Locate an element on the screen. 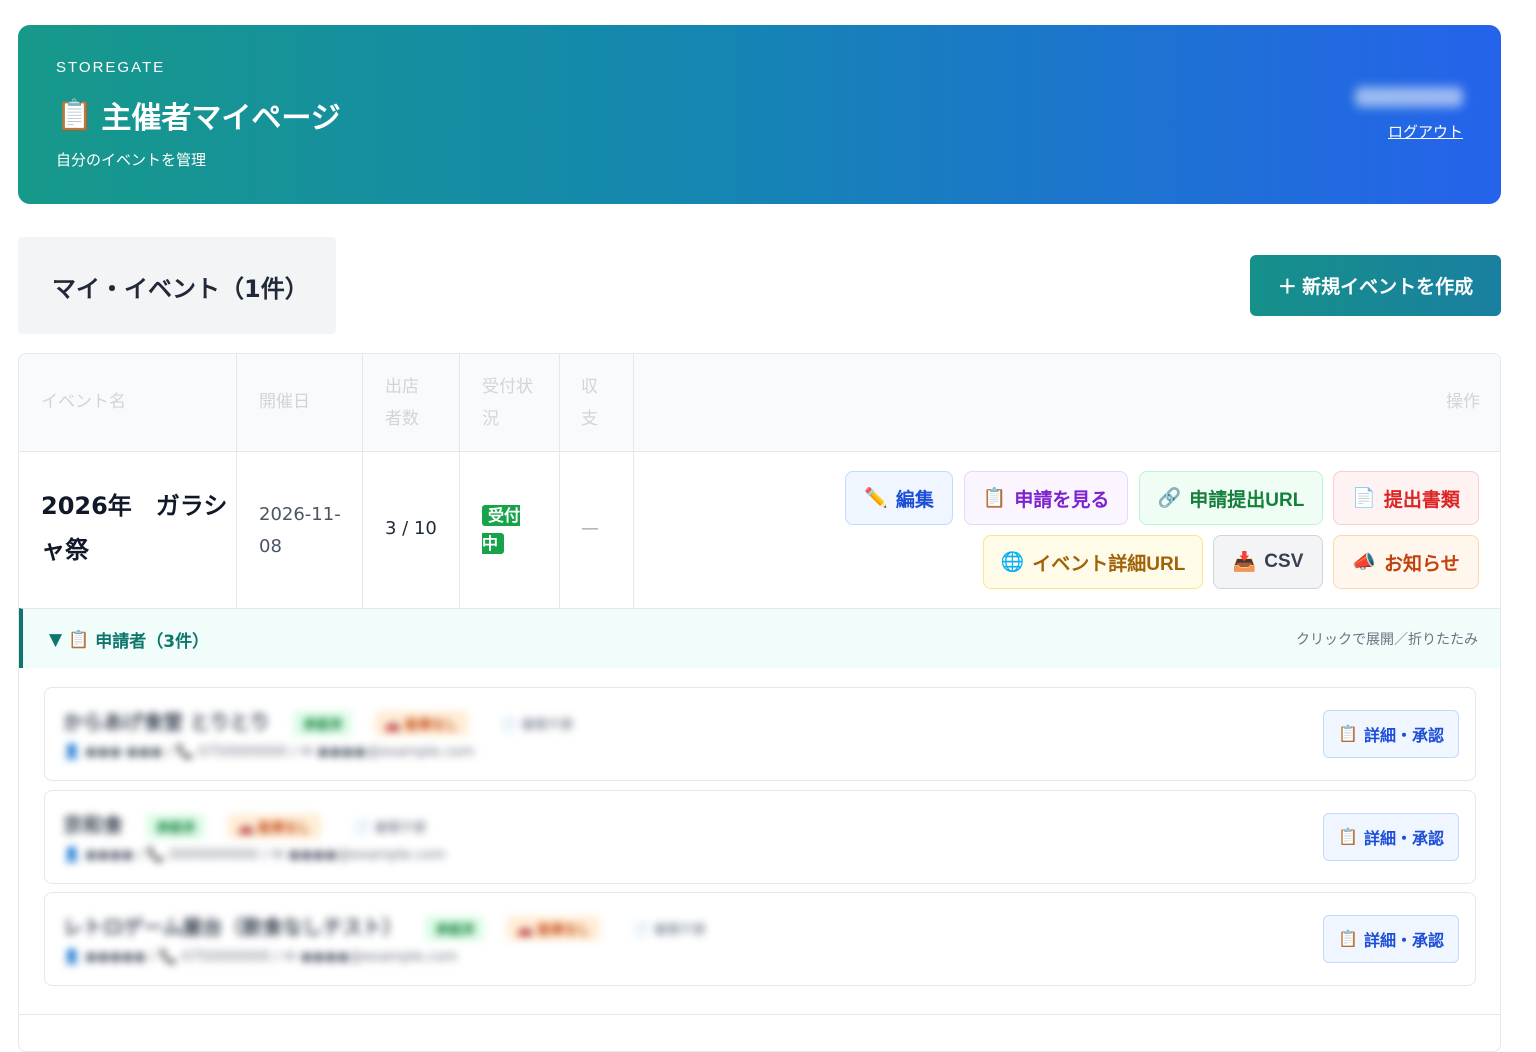  event-detail-url-label: イベント詳細URL is located at coordinates (1109, 564).